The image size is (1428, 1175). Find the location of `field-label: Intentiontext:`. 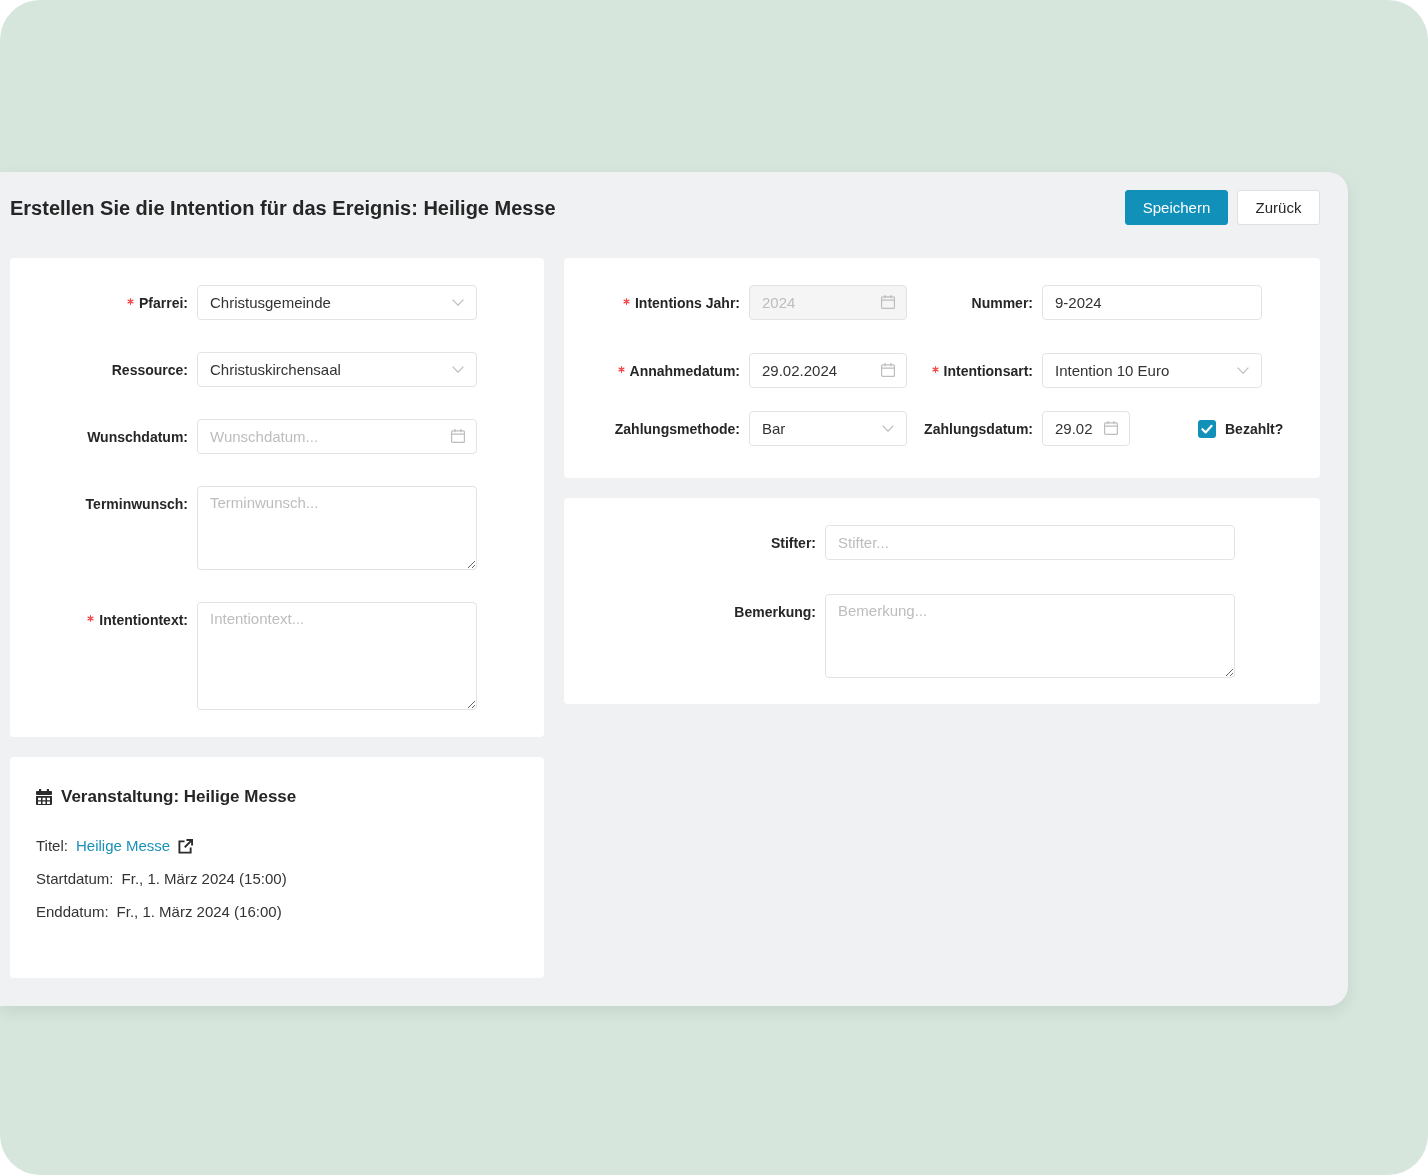

field-label: Intentiontext: is located at coordinates (143, 619).